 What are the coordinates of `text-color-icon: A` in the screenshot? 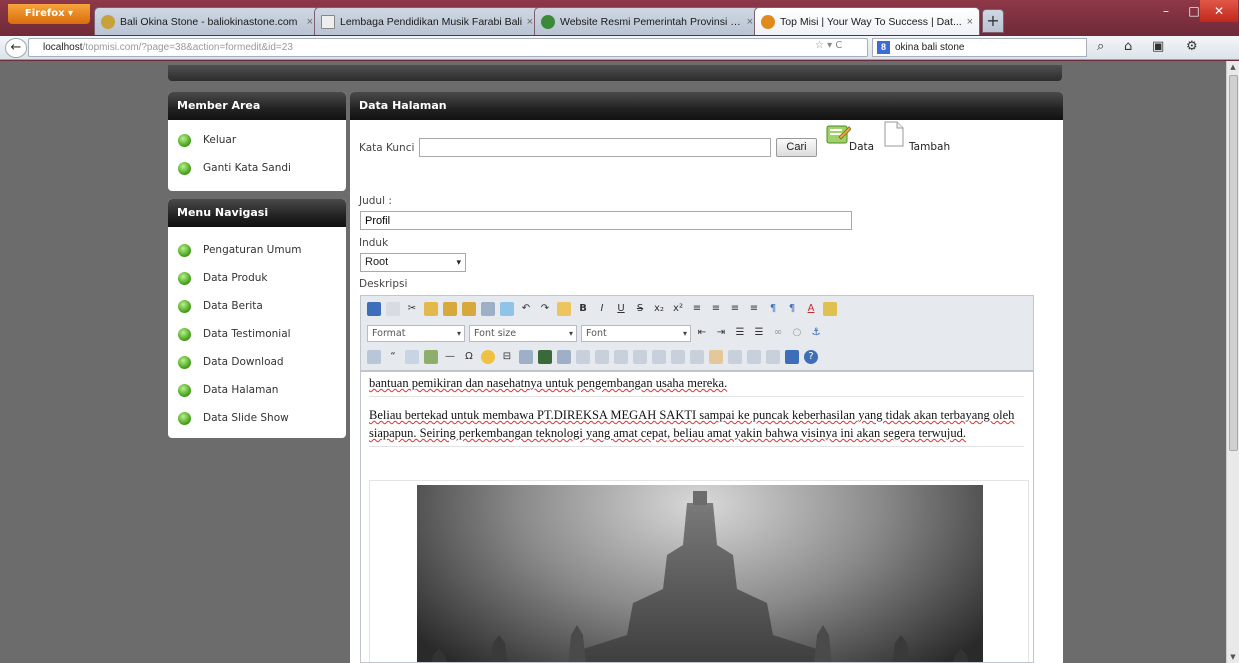 It's located at (811, 309).